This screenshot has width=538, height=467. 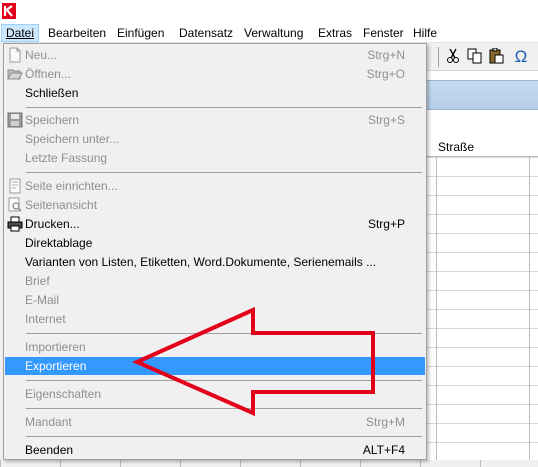 I want to click on menu-datensatz: Datensatz, so click(x=206, y=33).